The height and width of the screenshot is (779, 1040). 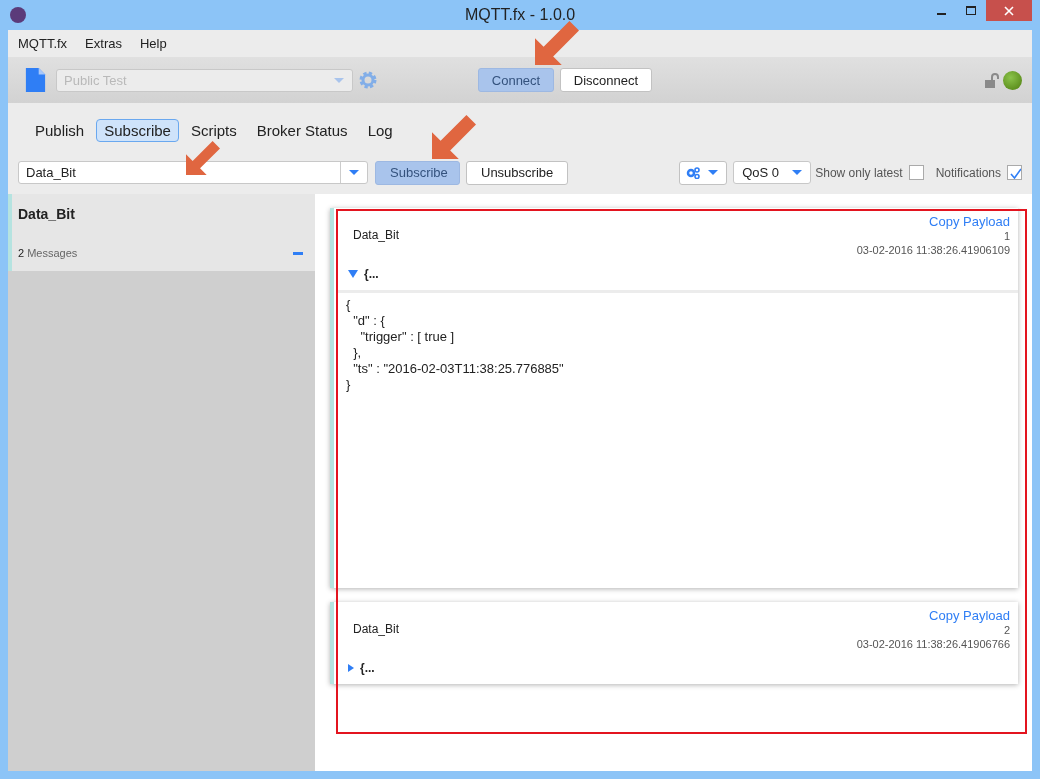 I want to click on message-timestamp: 03-02-2016 11:38:26.41906109, so click(x=933, y=250).